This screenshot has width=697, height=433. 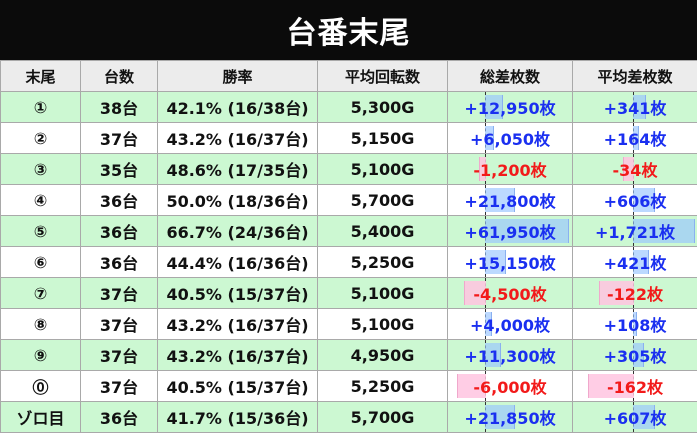 I want to click on cell-total-diff-value: +6,050枚, so click(x=510, y=139).